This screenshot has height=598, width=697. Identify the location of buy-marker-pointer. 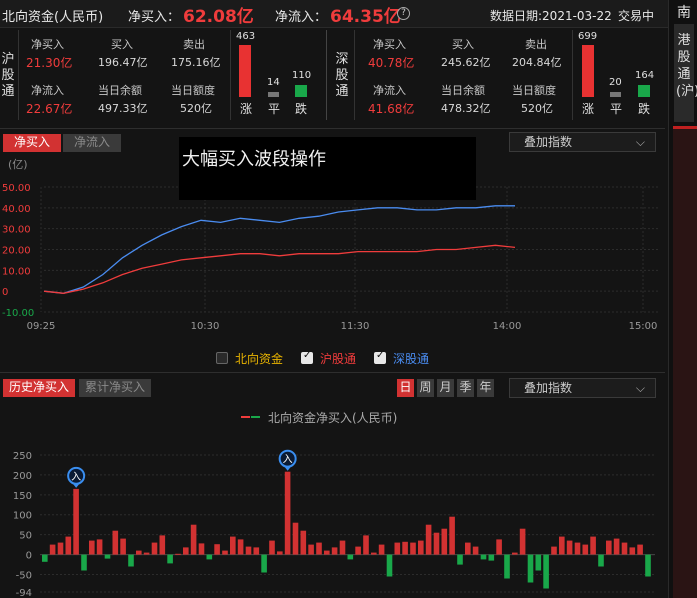
(76, 485).